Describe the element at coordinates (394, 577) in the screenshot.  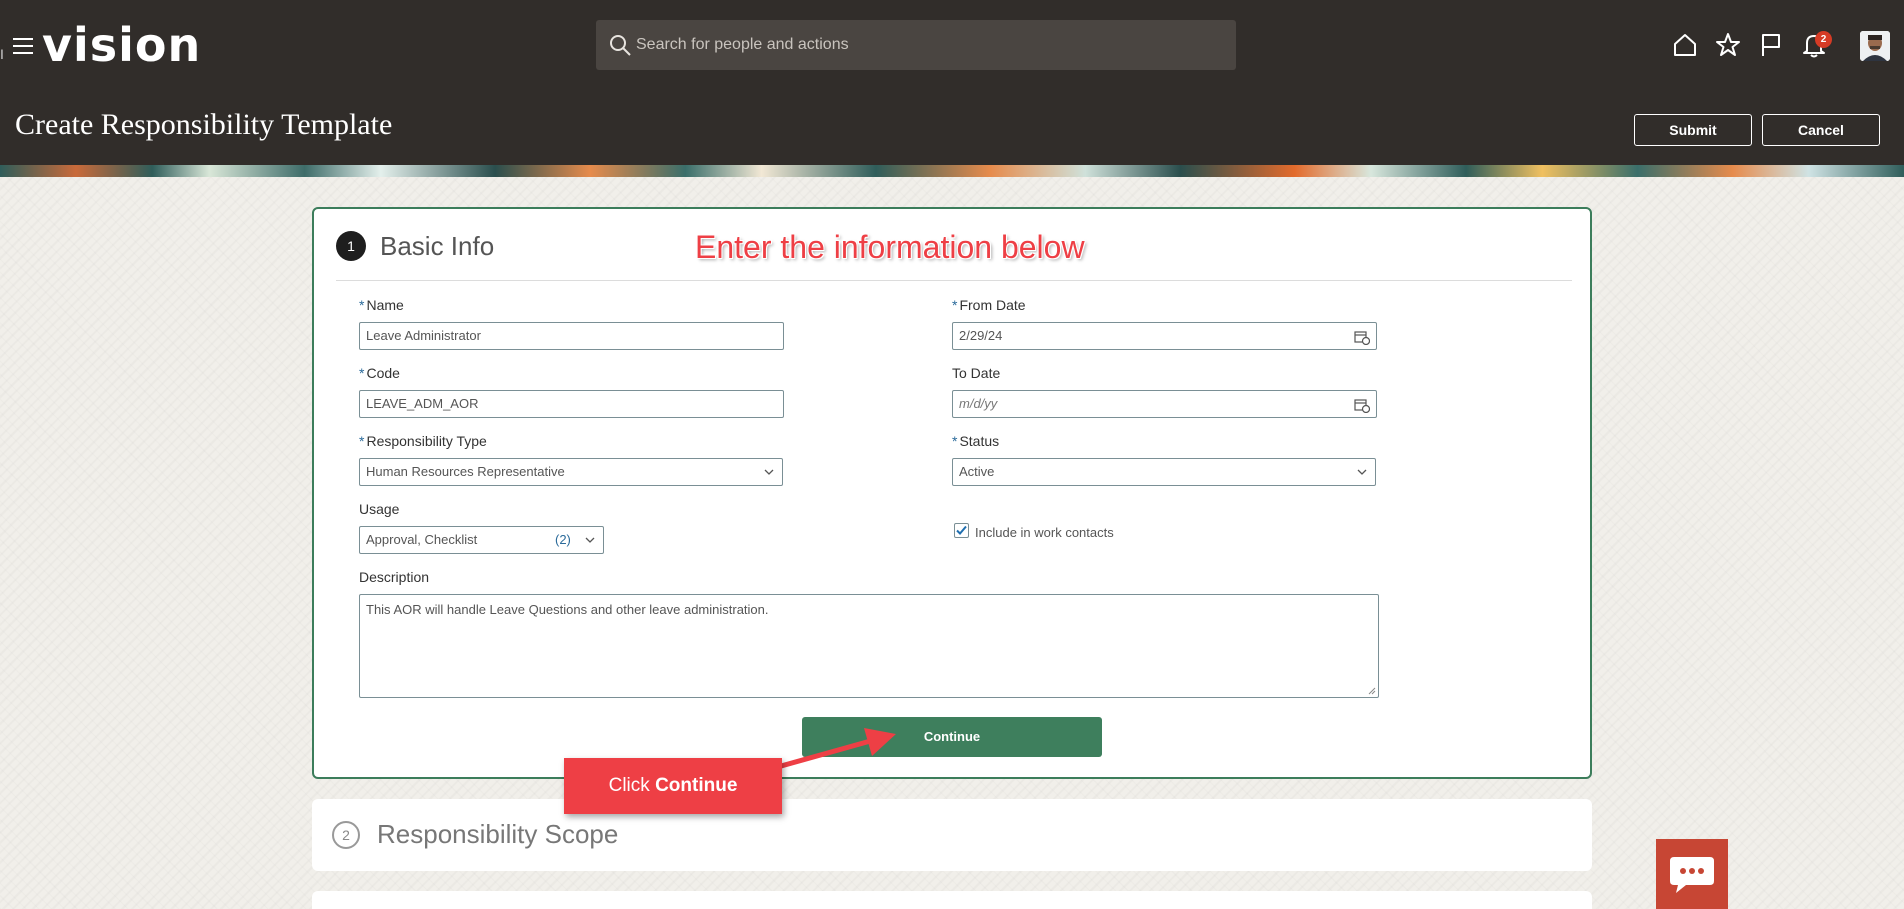
I see `description-label: Description` at that location.